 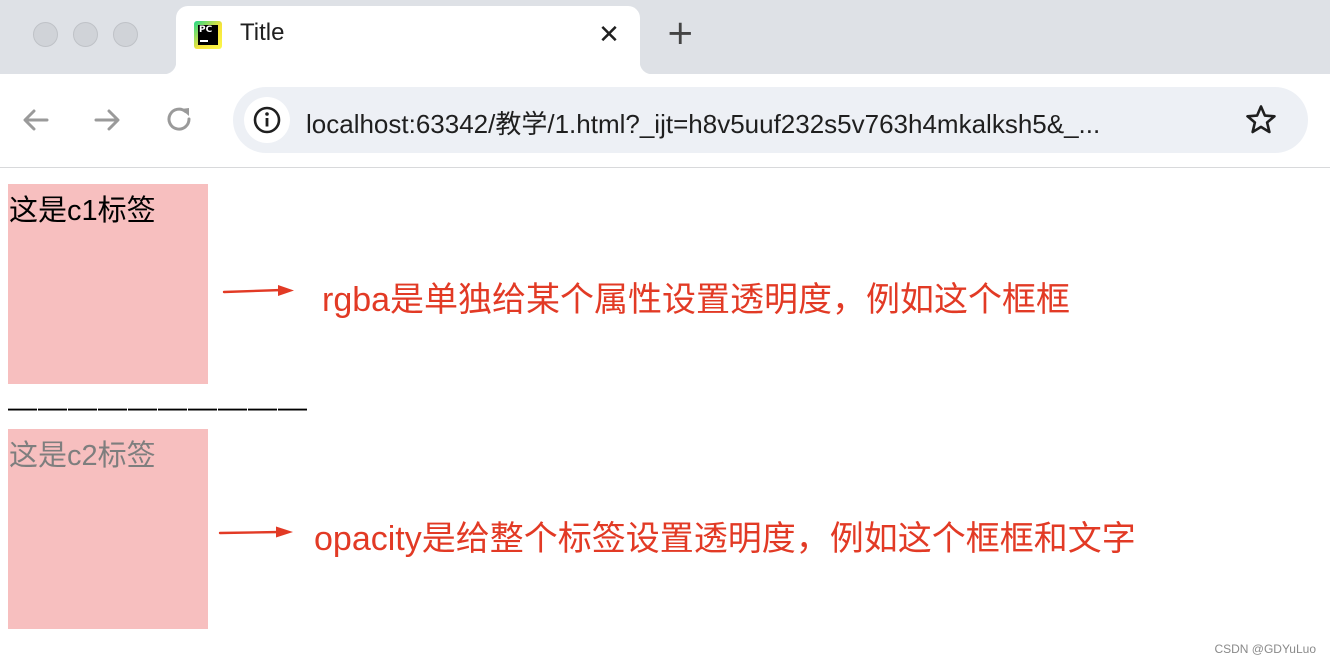 What do you see at coordinates (107, 120) in the screenshot?
I see `forward-arrow-icon` at bounding box center [107, 120].